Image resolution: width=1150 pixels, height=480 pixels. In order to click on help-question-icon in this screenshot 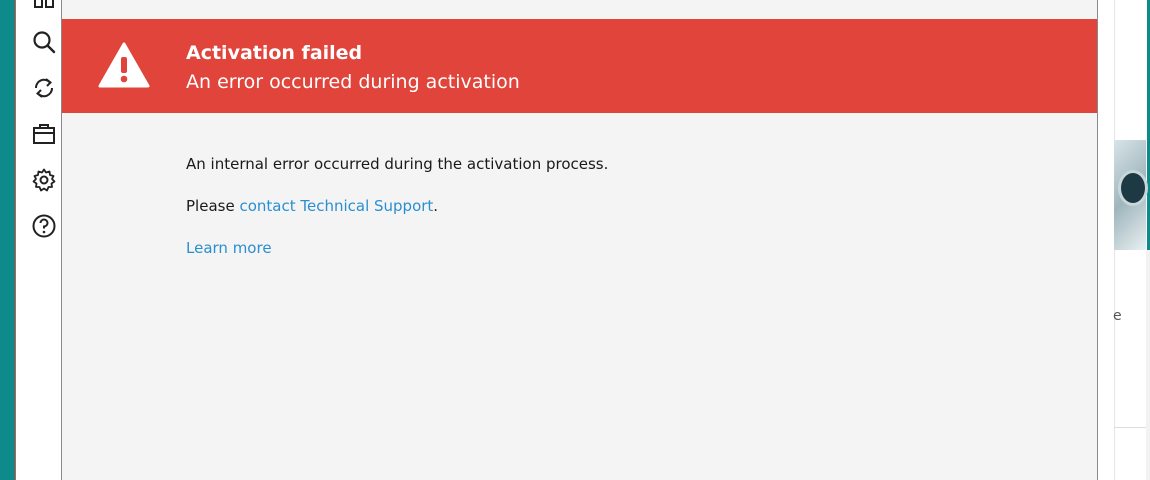, I will do `click(44, 226)`.